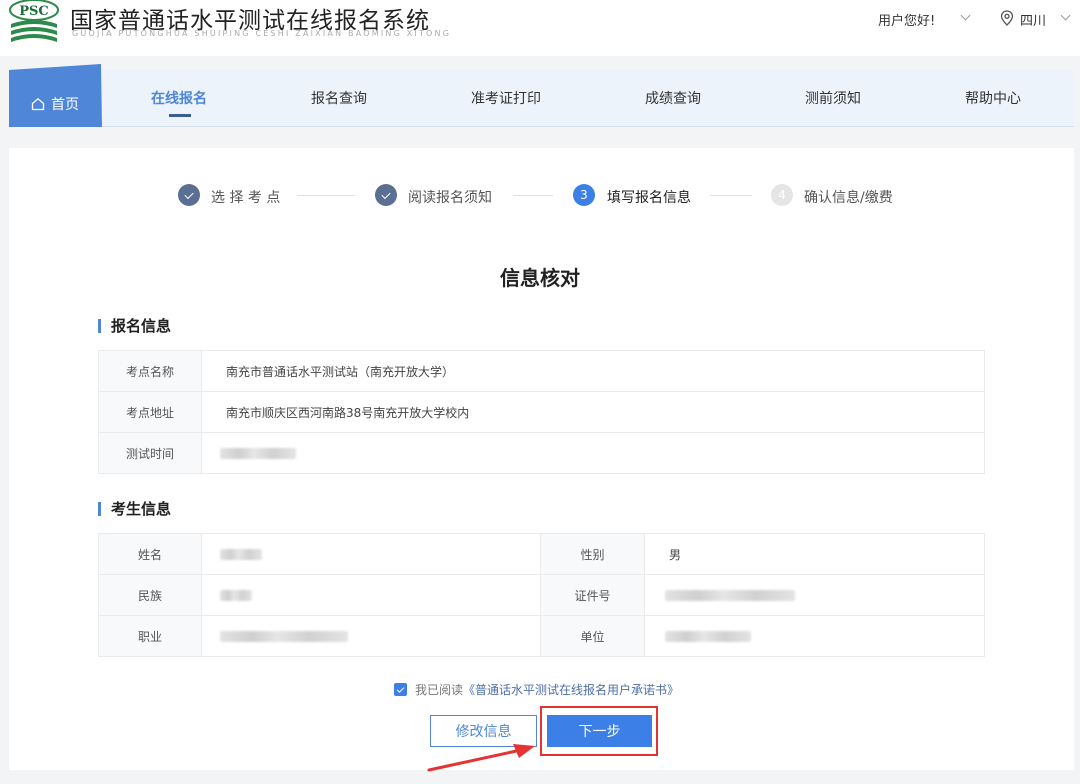 This screenshot has height=784, width=1080. I want to click on location-icon, so click(1007, 18).